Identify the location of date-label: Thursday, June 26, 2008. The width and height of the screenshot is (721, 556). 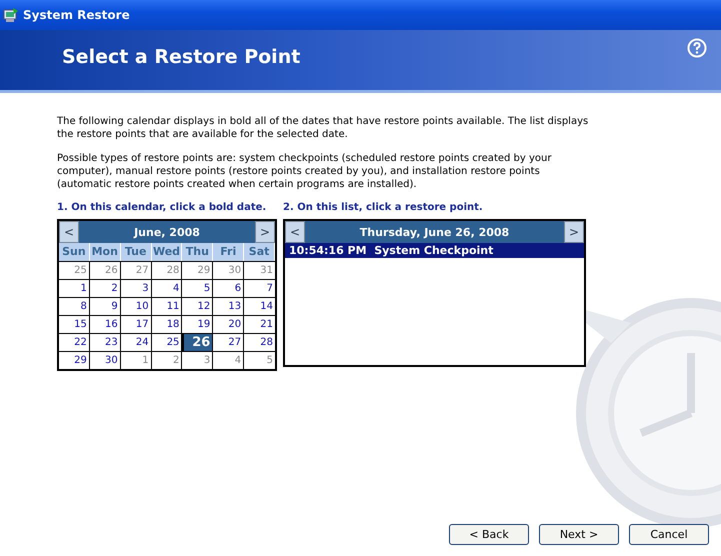
(434, 232).